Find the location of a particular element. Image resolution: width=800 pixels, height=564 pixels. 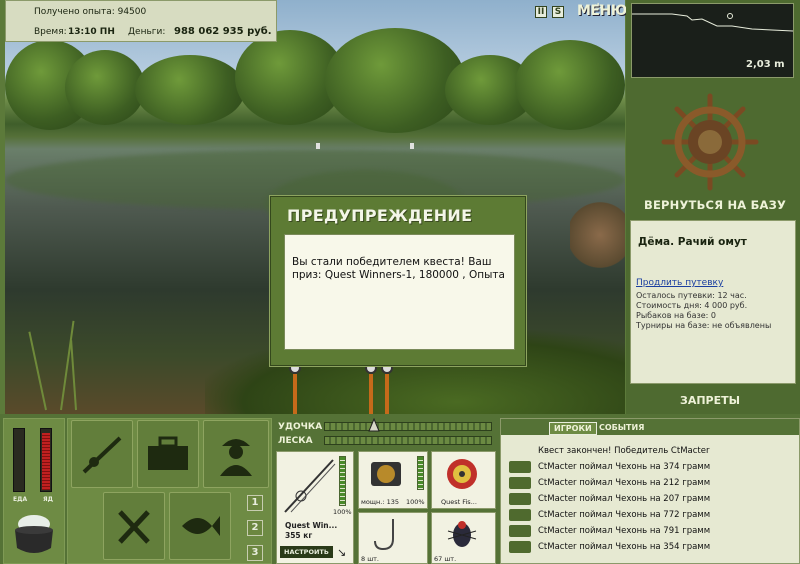

time-label: Время: is located at coordinates (50, 32).